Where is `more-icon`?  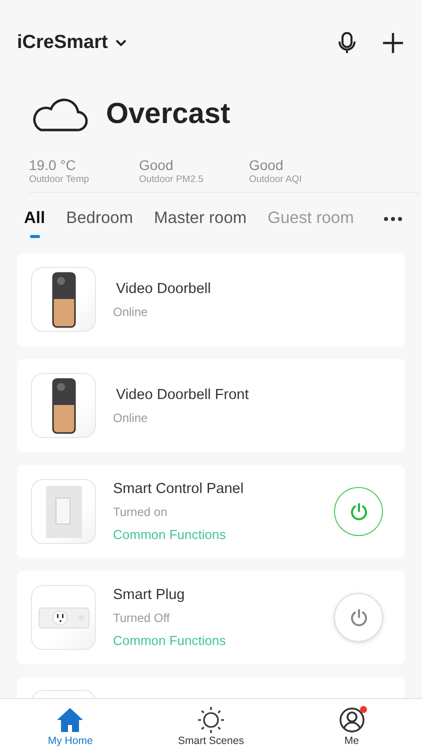 more-icon is located at coordinates (393, 219).